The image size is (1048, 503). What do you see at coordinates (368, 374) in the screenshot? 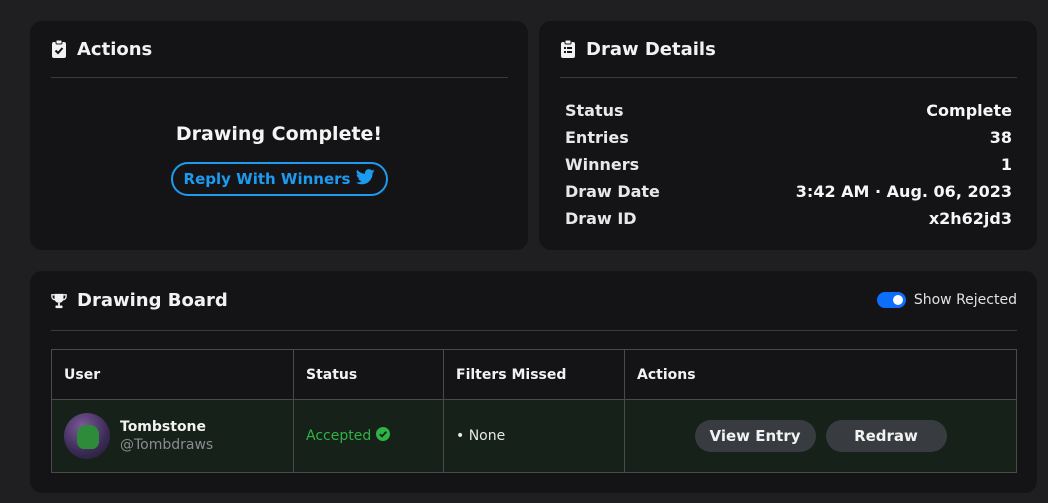
I see `column-header-status: Status` at bounding box center [368, 374].